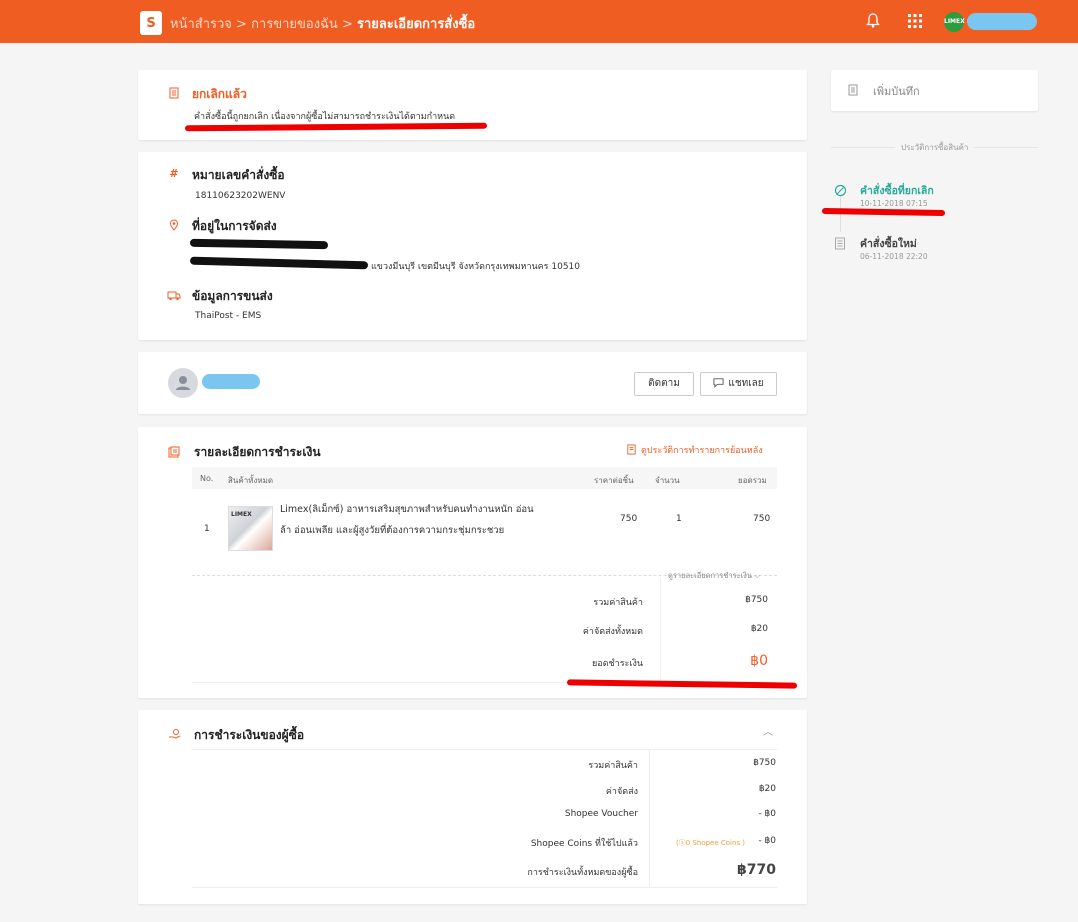 Image resolution: width=1078 pixels, height=922 pixels. What do you see at coordinates (228, 316) in the screenshot?
I see `shipping-value: ThaiPost - EMS` at bounding box center [228, 316].